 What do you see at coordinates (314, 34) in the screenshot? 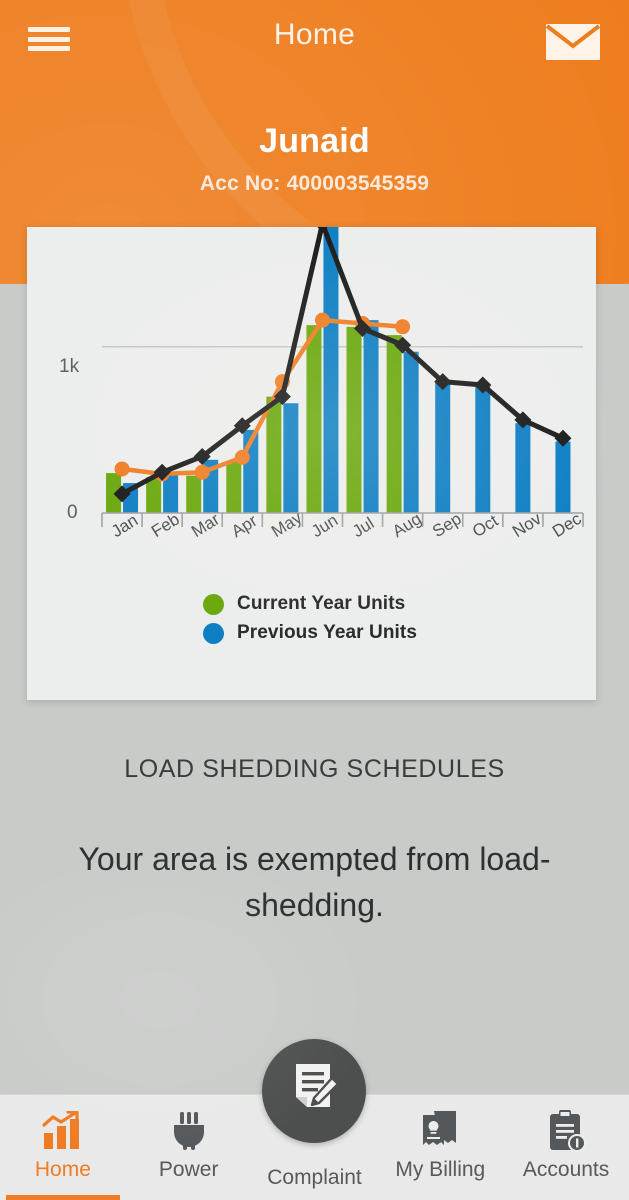
I see `page-title: Home` at bounding box center [314, 34].